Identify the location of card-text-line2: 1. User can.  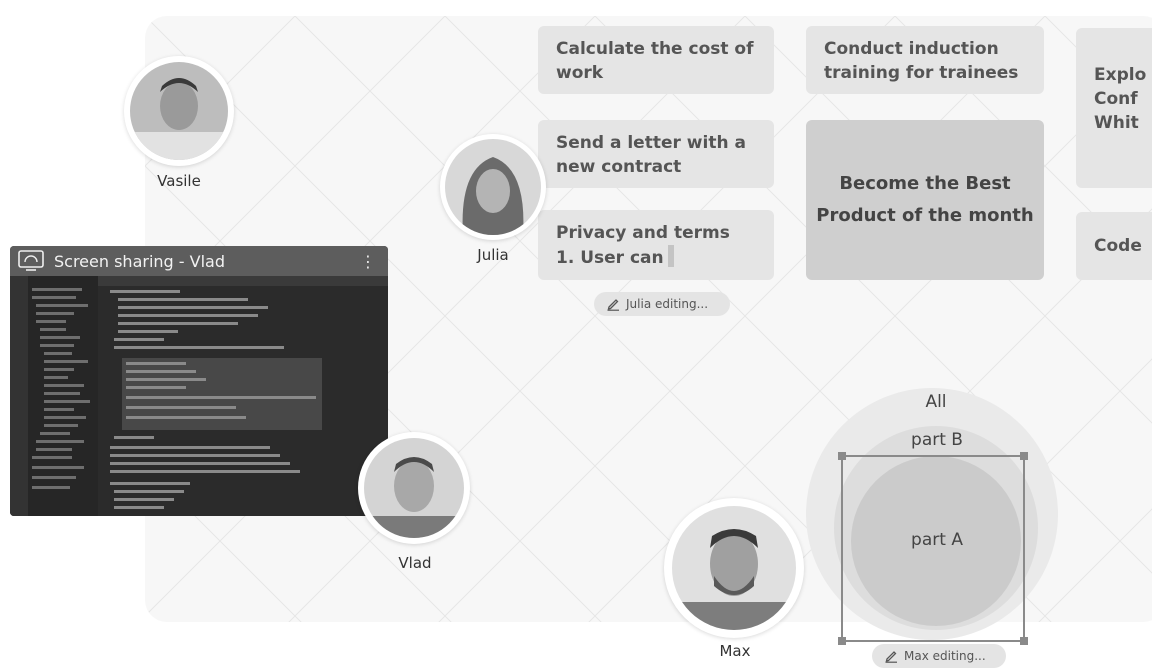
(610, 258).